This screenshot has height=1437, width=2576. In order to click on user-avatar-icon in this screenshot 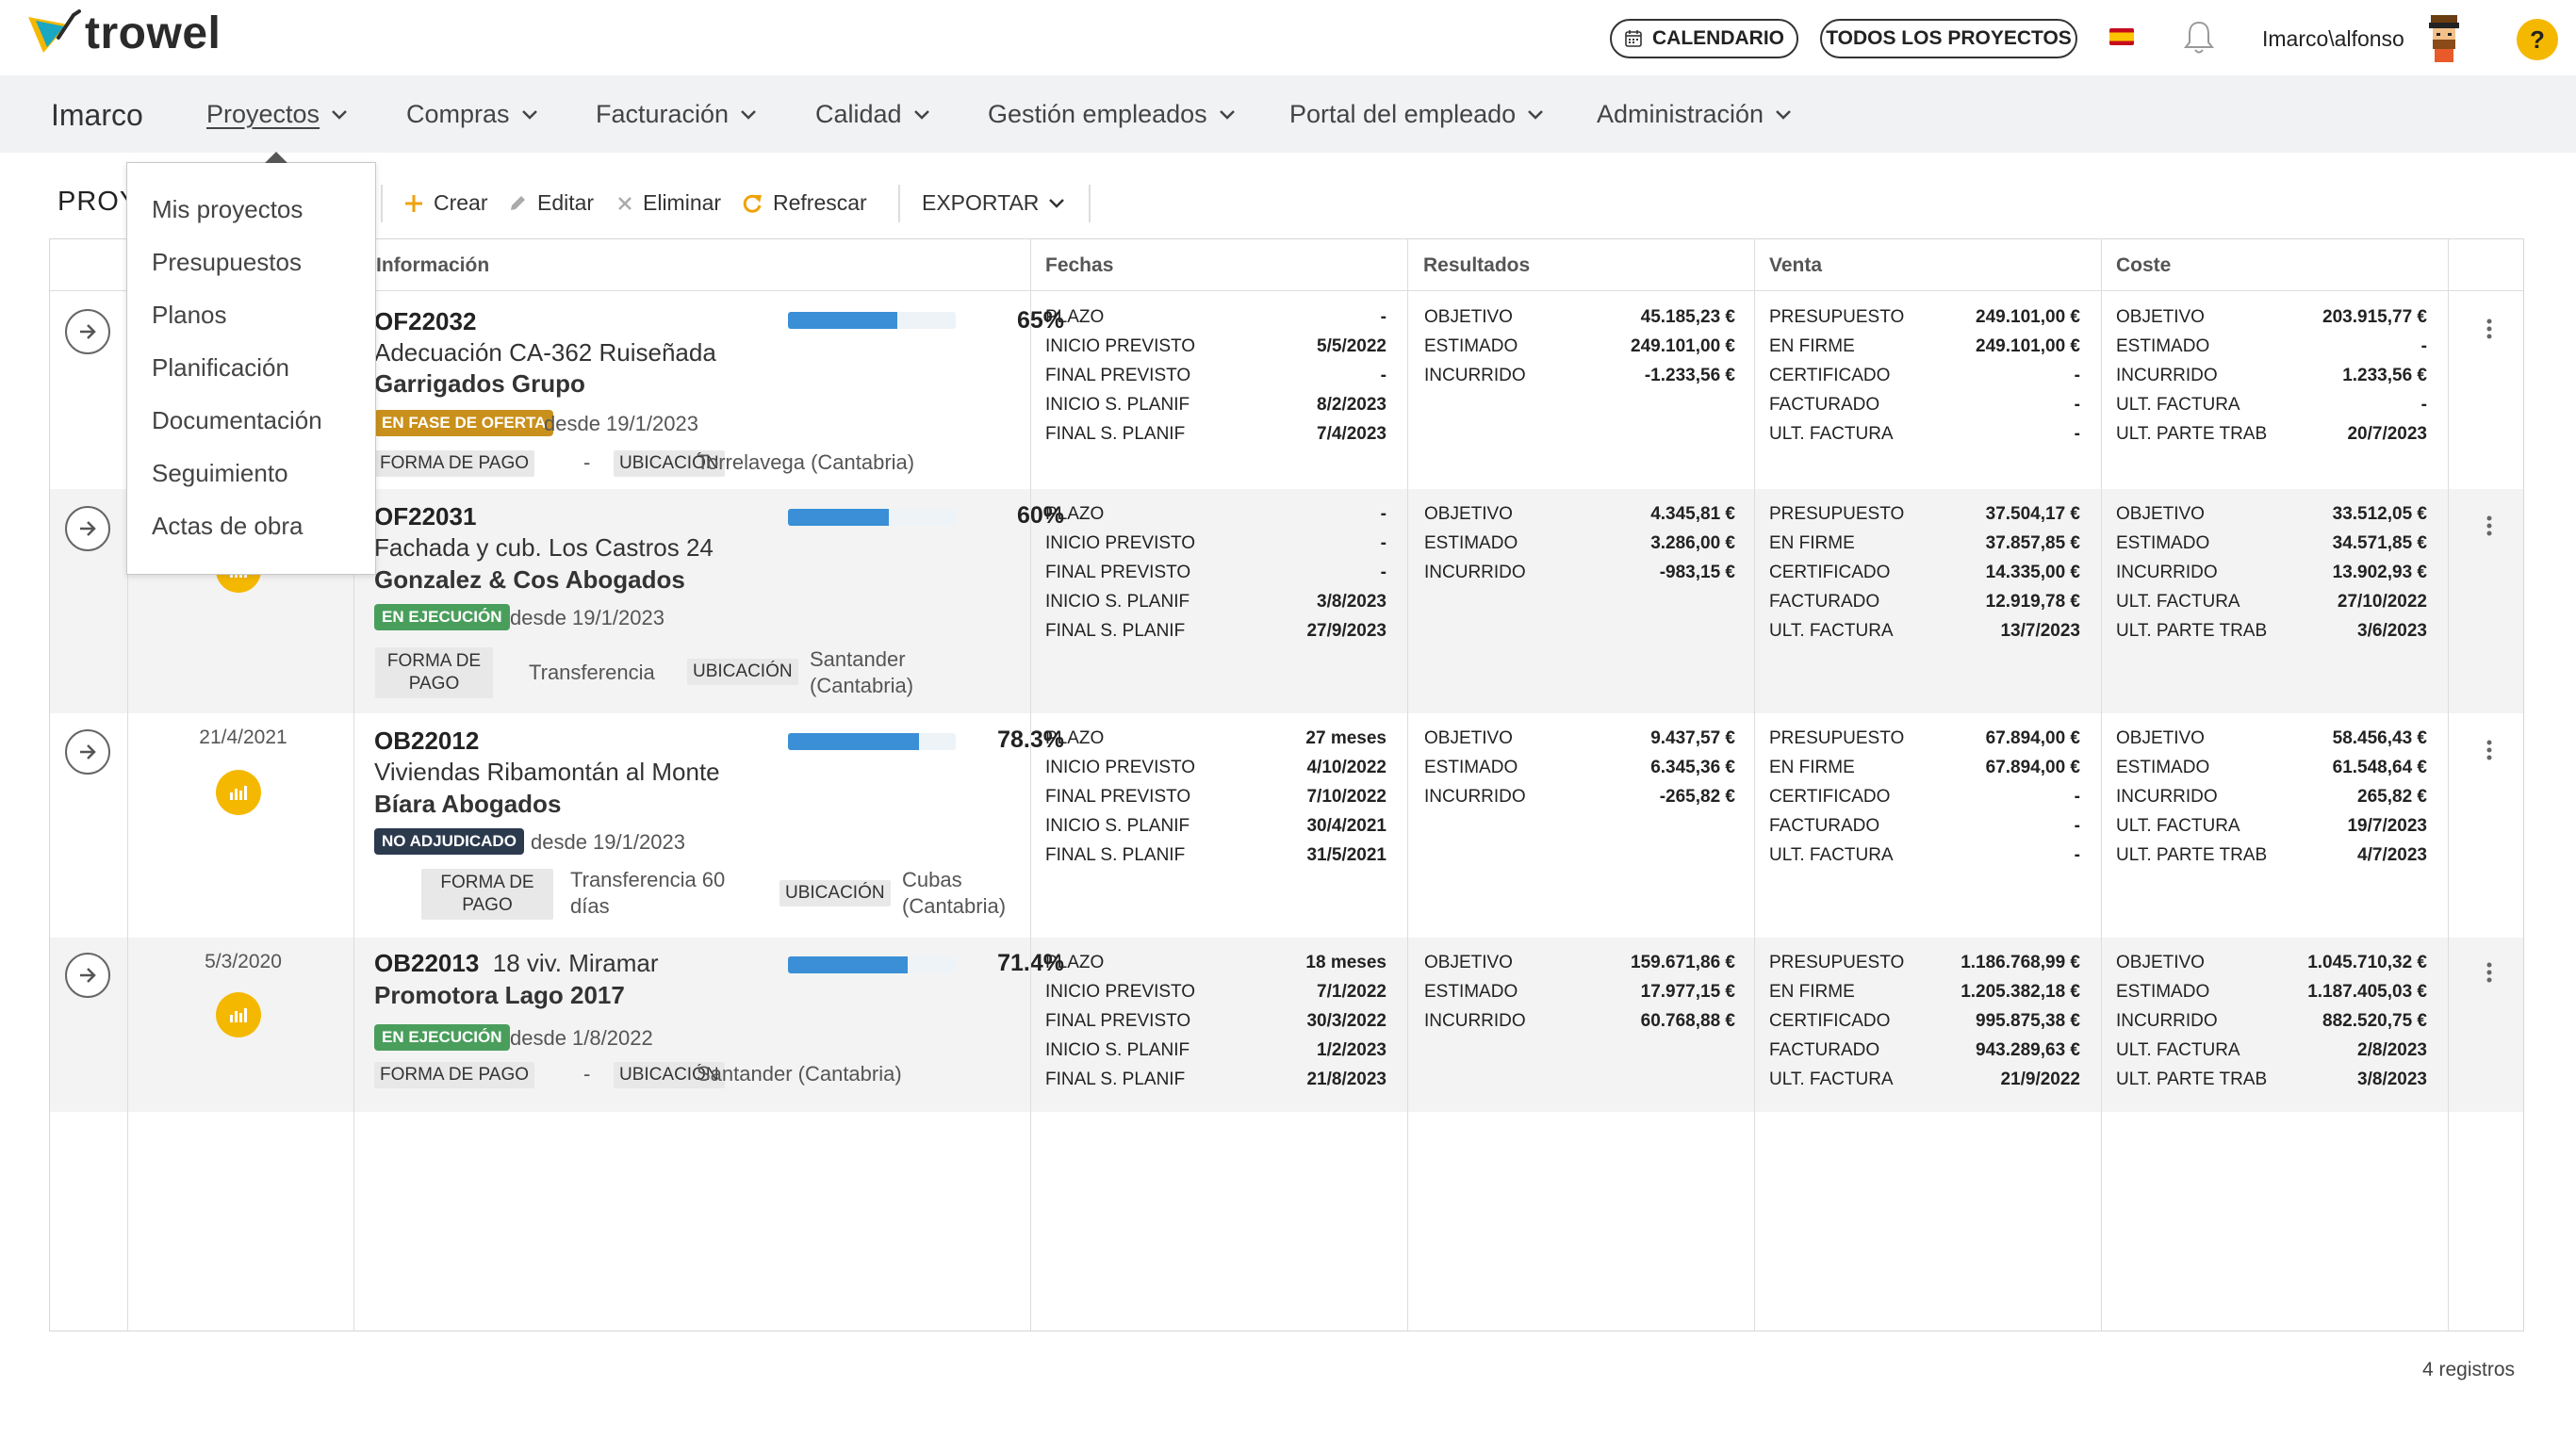, I will do `click(2444, 37)`.